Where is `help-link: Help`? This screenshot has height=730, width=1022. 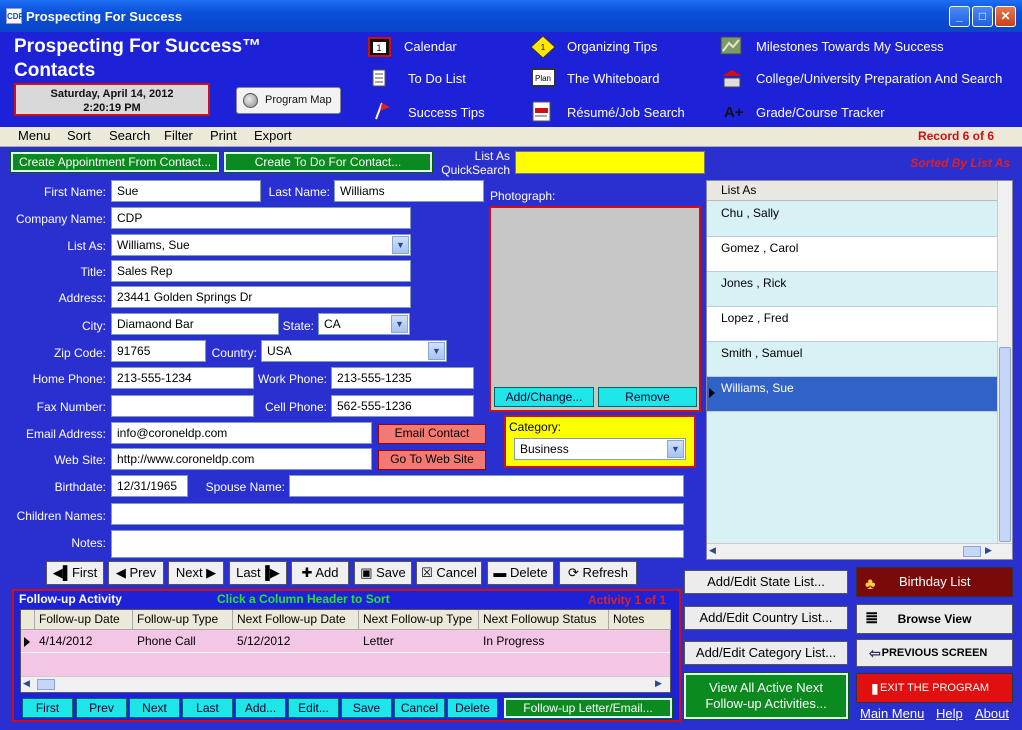 help-link: Help is located at coordinates (949, 713).